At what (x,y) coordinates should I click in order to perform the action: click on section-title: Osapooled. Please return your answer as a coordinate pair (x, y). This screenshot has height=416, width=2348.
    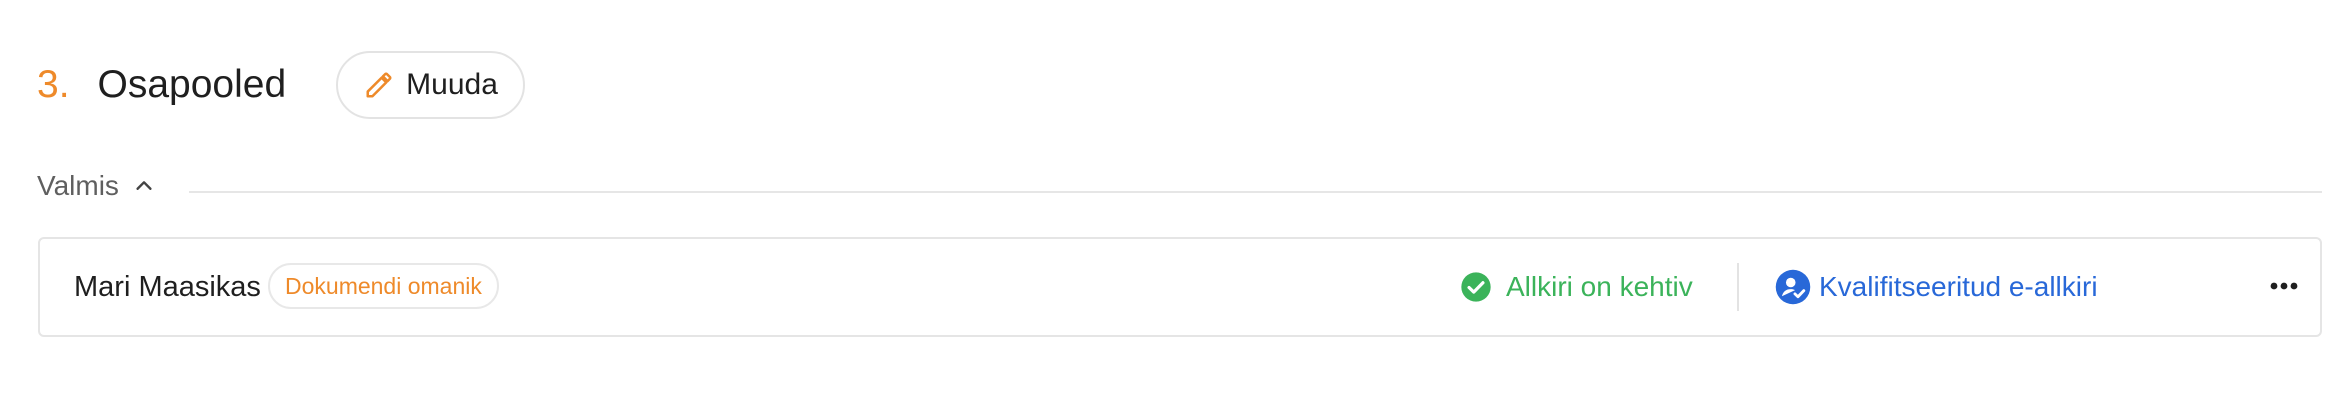
    Looking at the image, I should click on (192, 84).